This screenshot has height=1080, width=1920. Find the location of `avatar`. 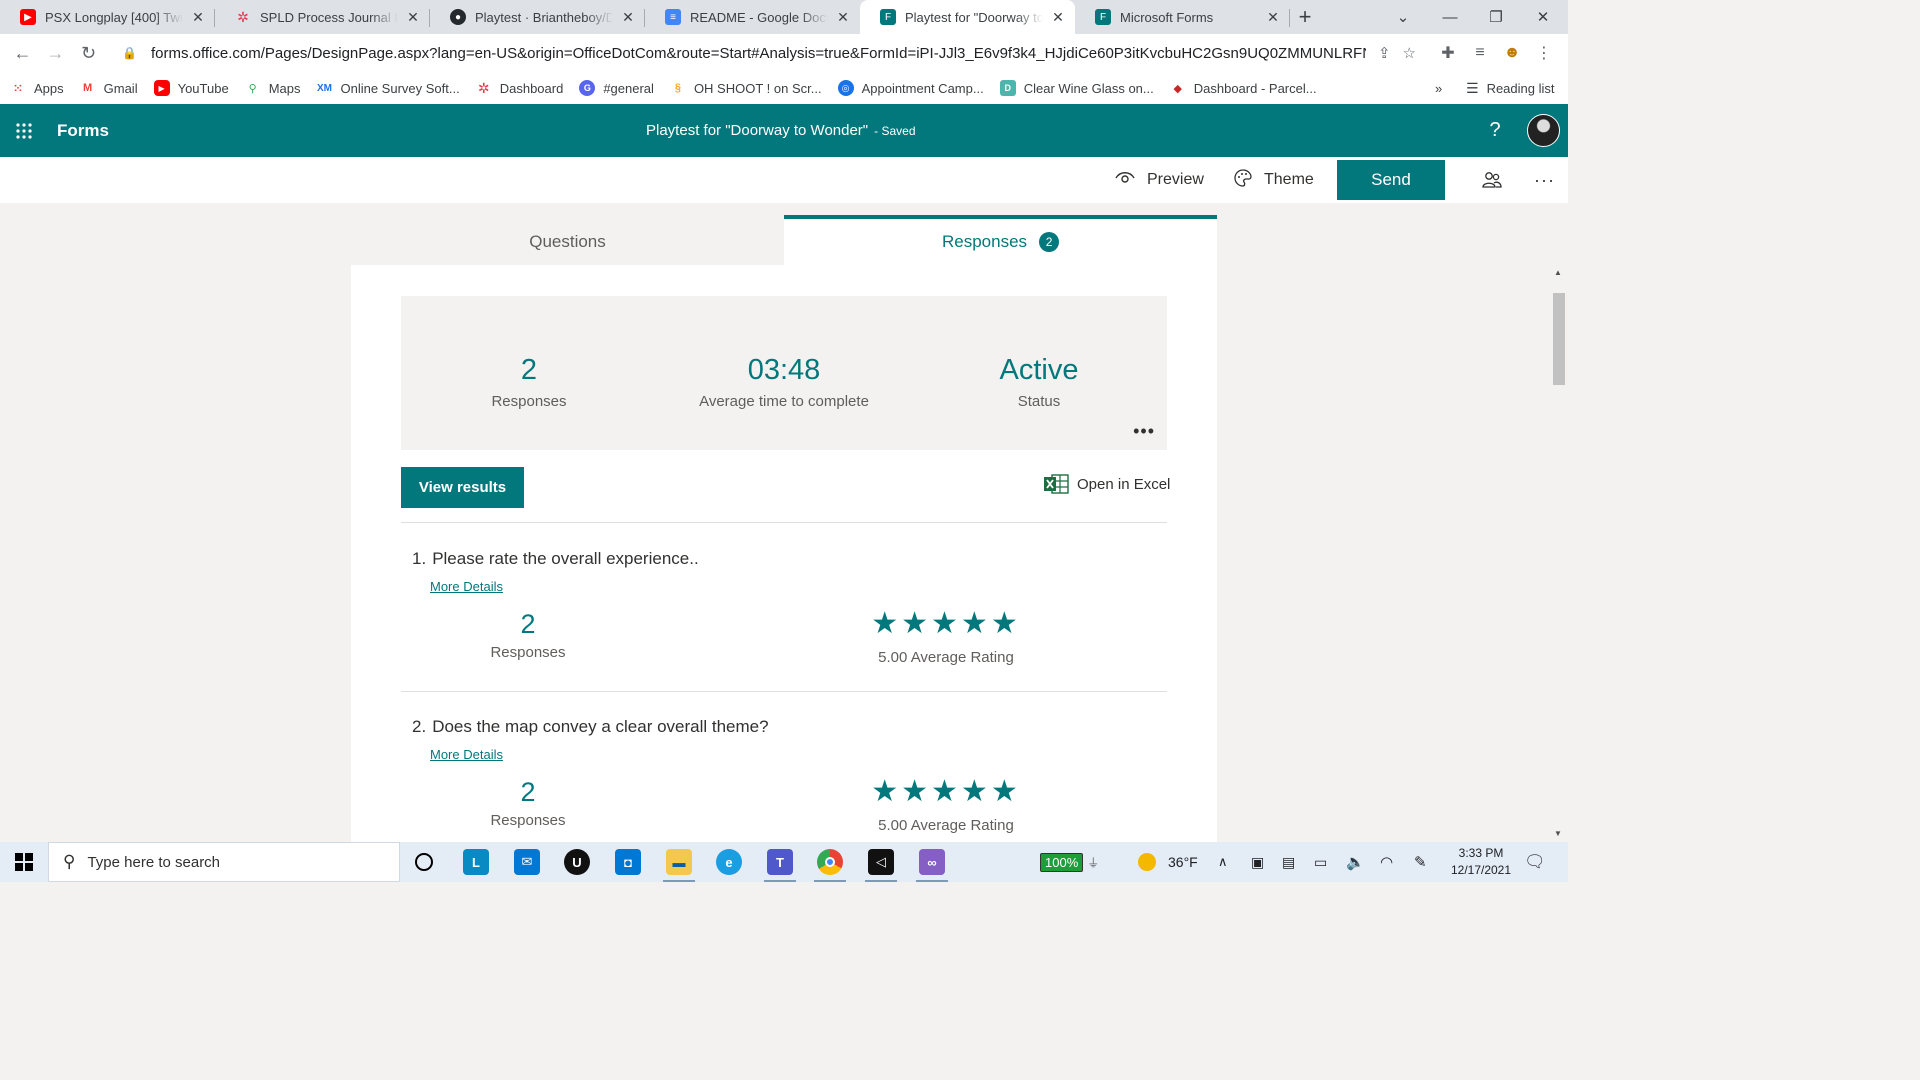

avatar is located at coordinates (1543, 130).